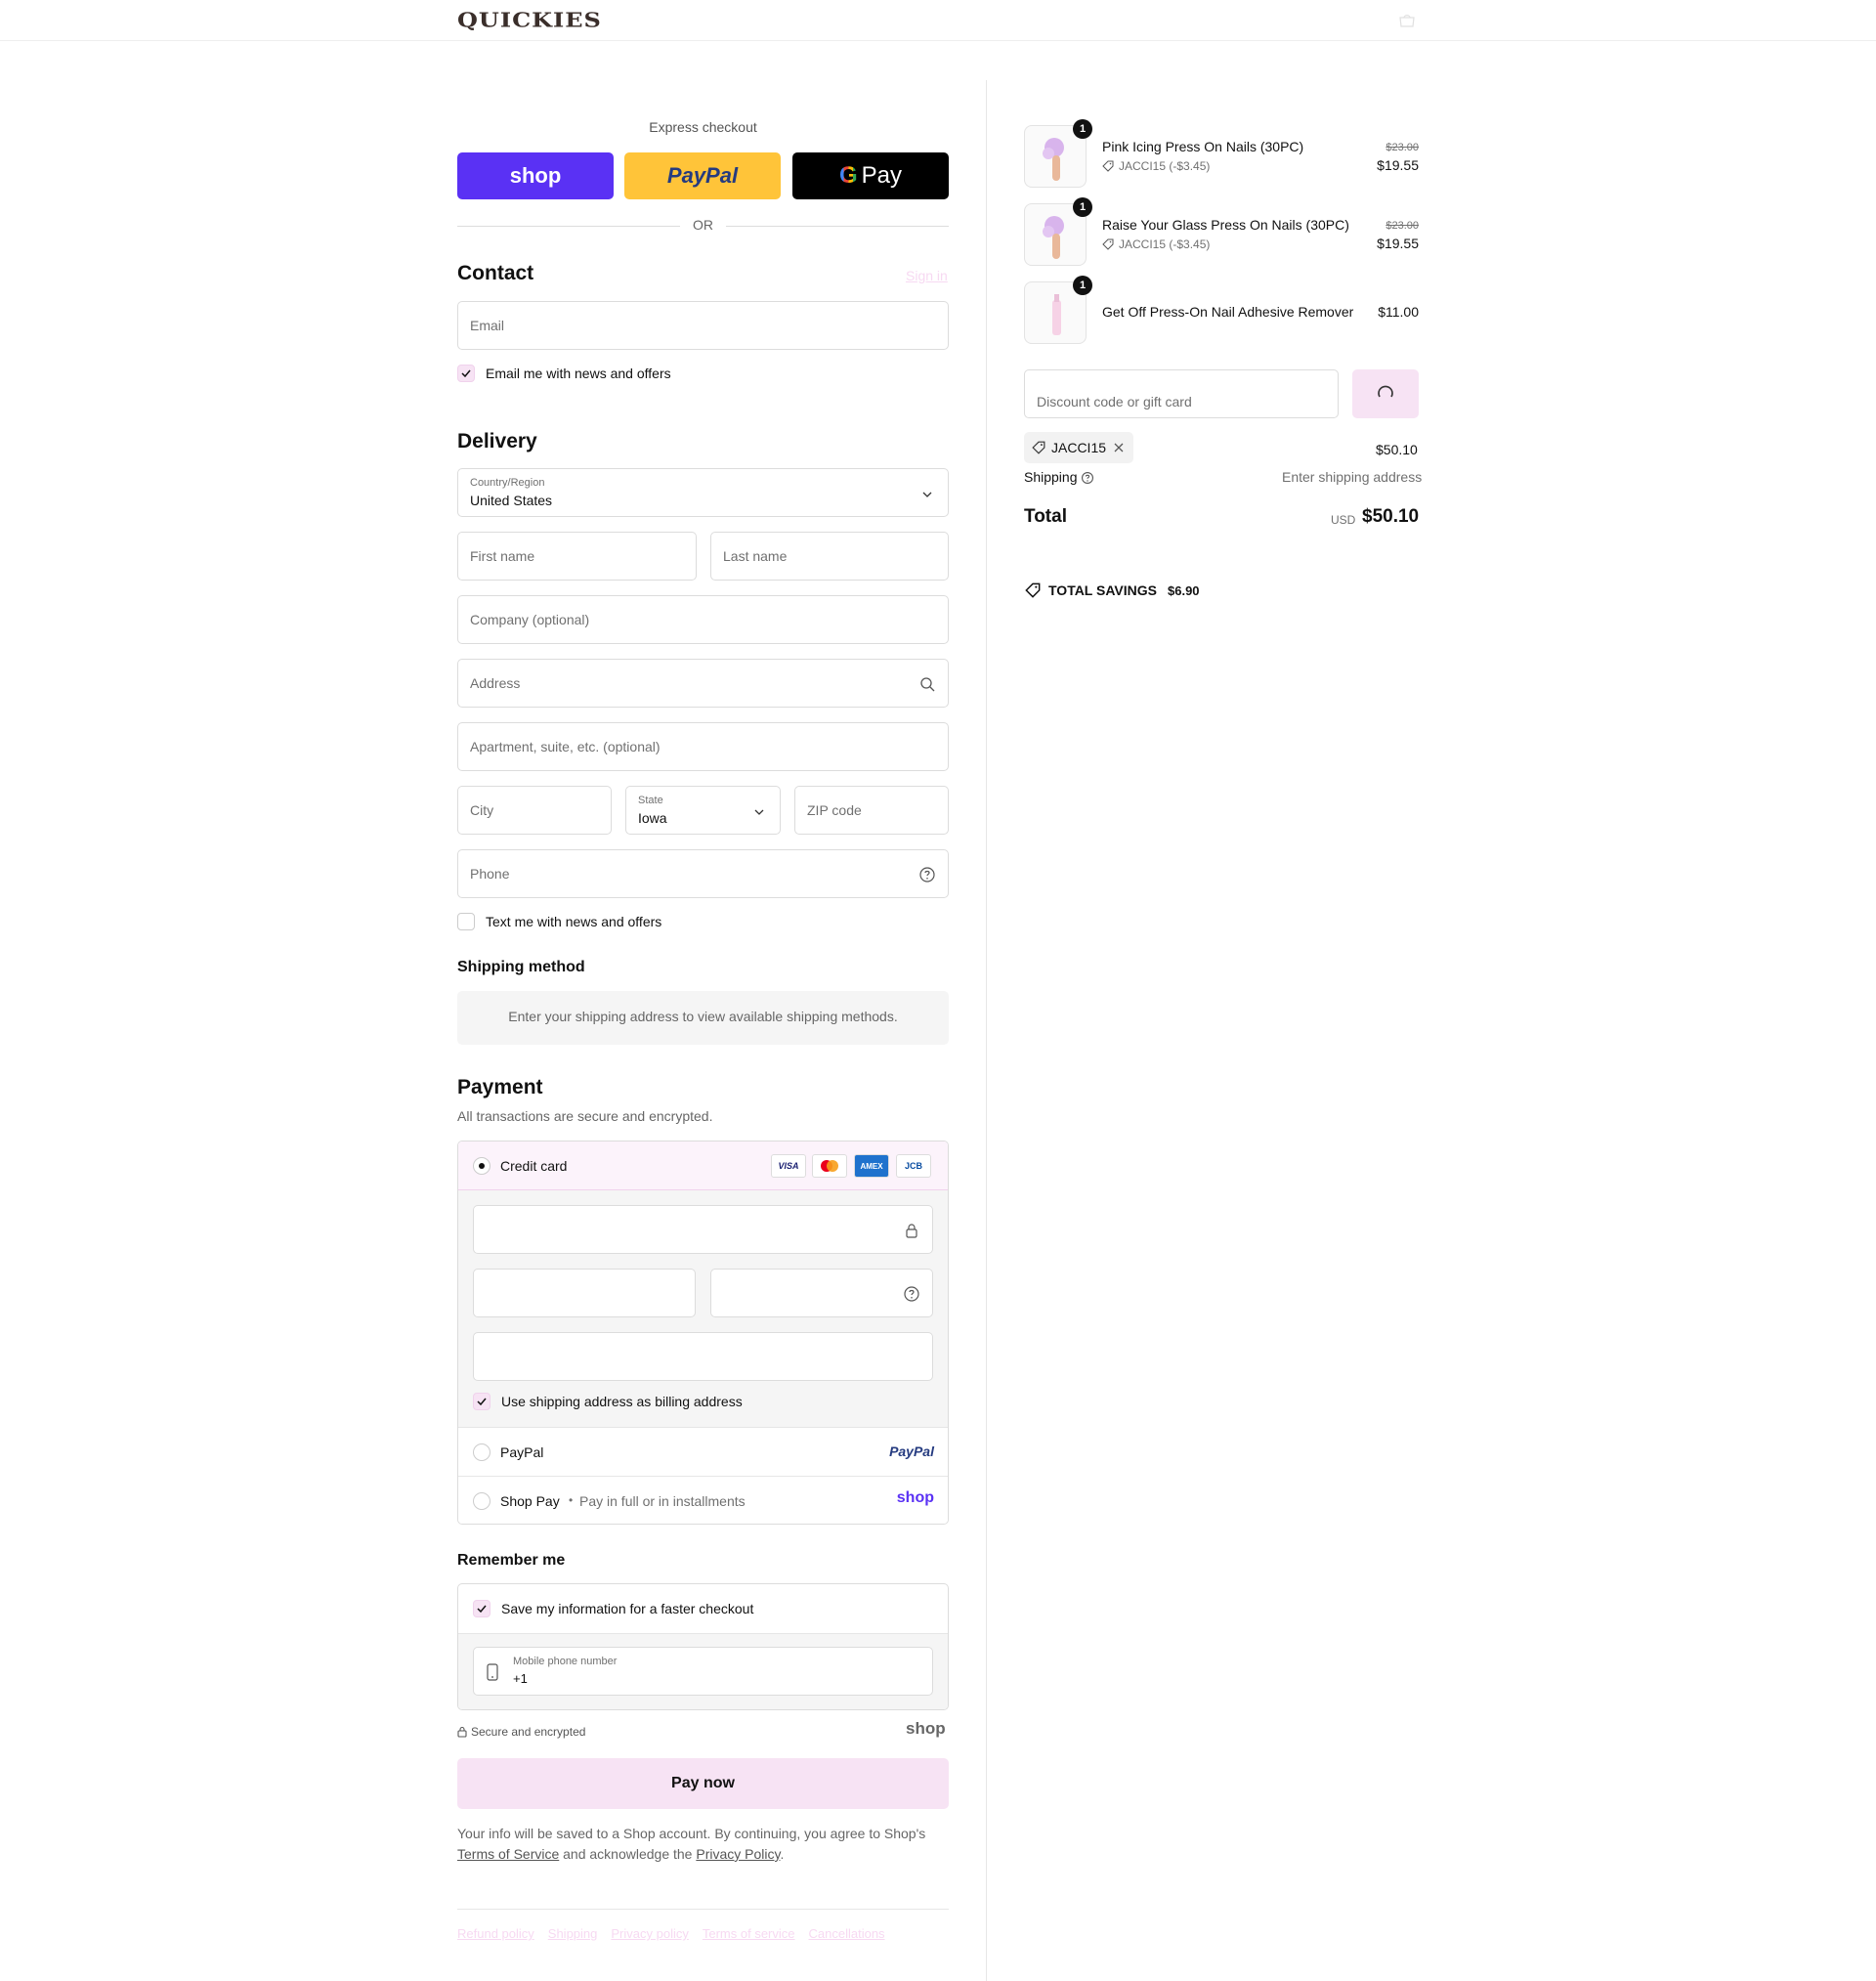  What do you see at coordinates (1228, 312) in the screenshot?
I see `product-name: Get Off Press-On Nail Adhesive Remover` at bounding box center [1228, 312].